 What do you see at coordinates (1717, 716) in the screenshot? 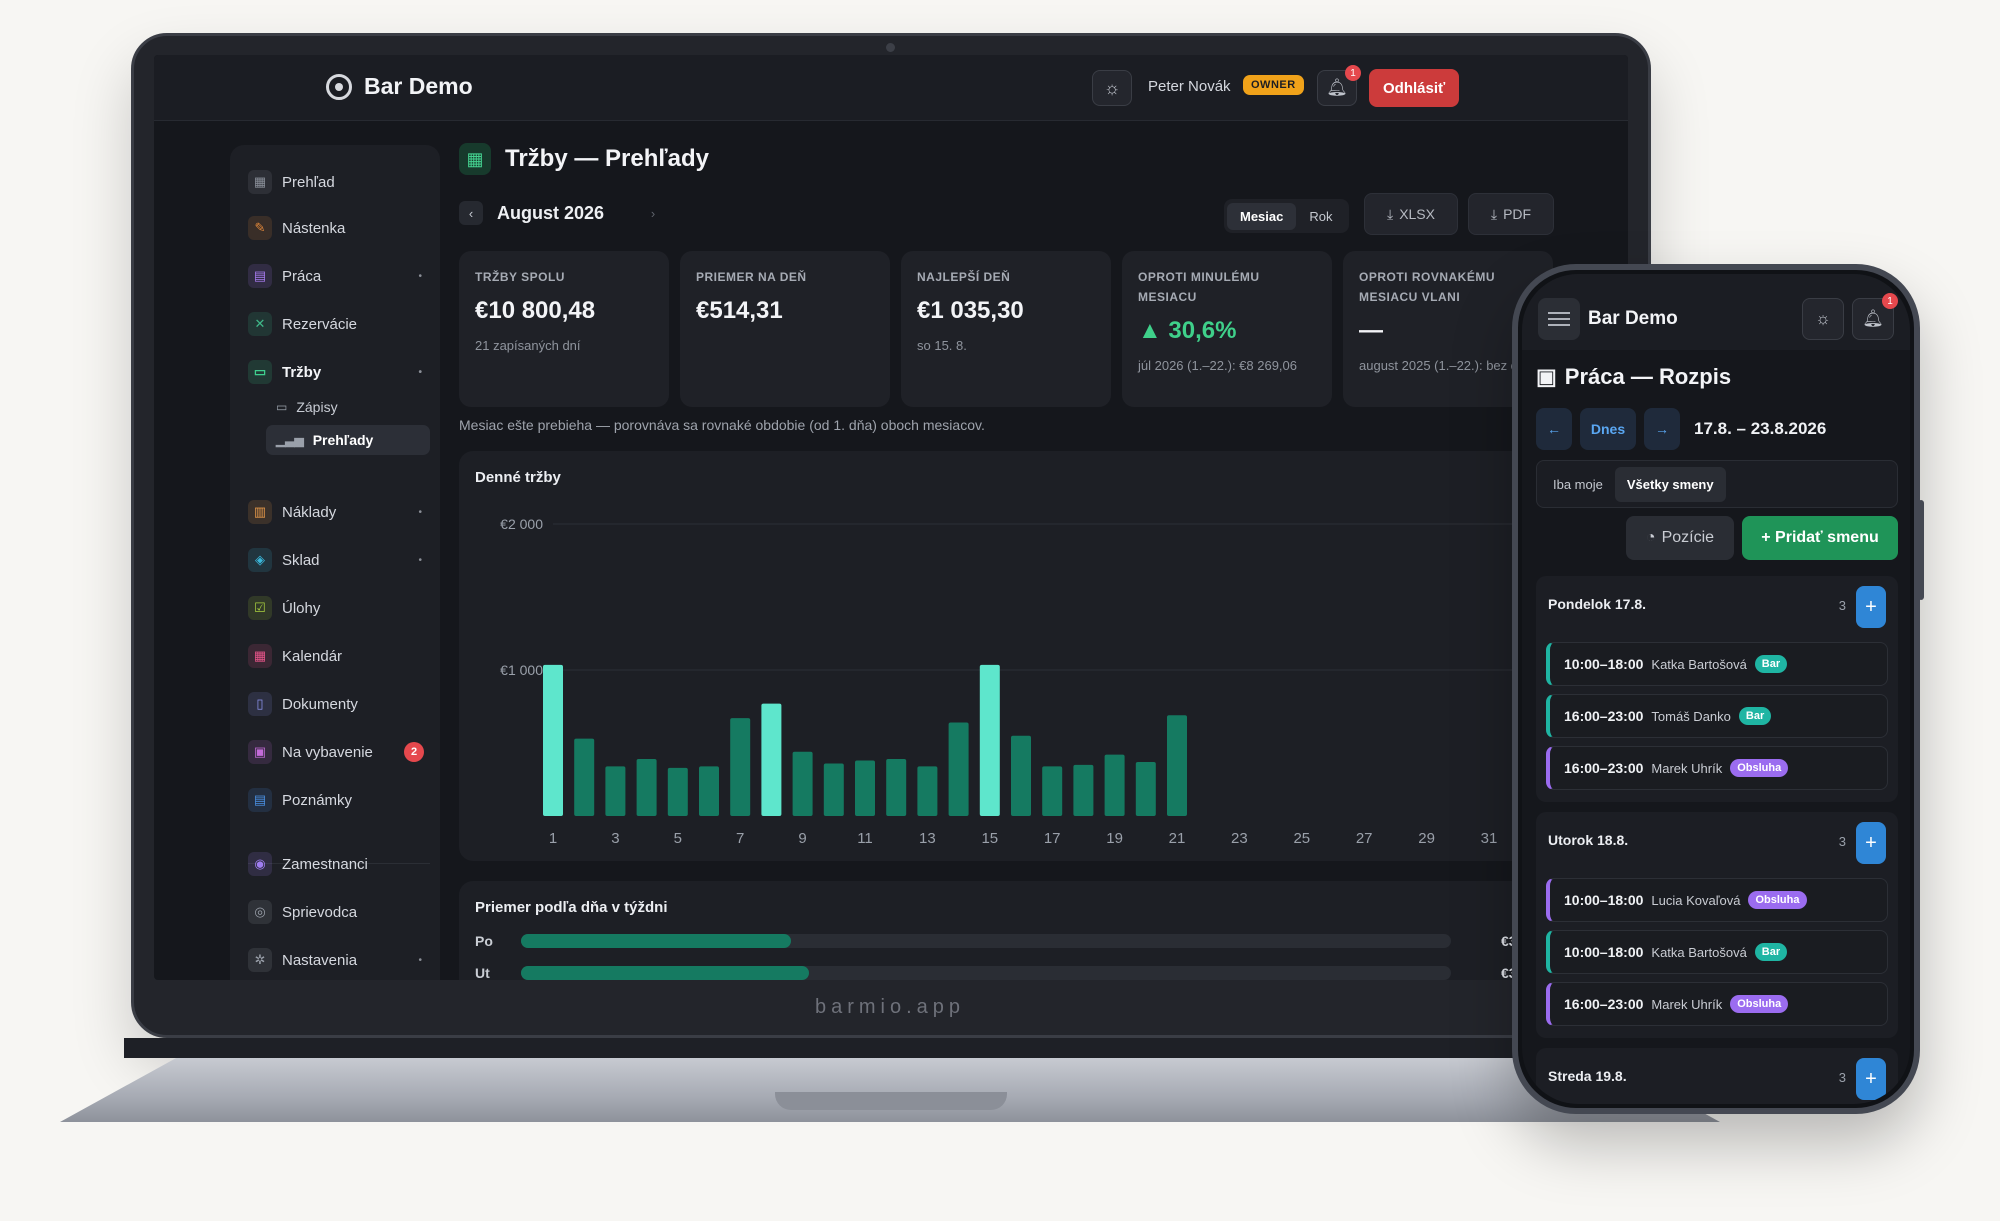
I see `shift-item: 16:00–23:00 Tomáš Danko Bar` at bounding box center [1717, 716].